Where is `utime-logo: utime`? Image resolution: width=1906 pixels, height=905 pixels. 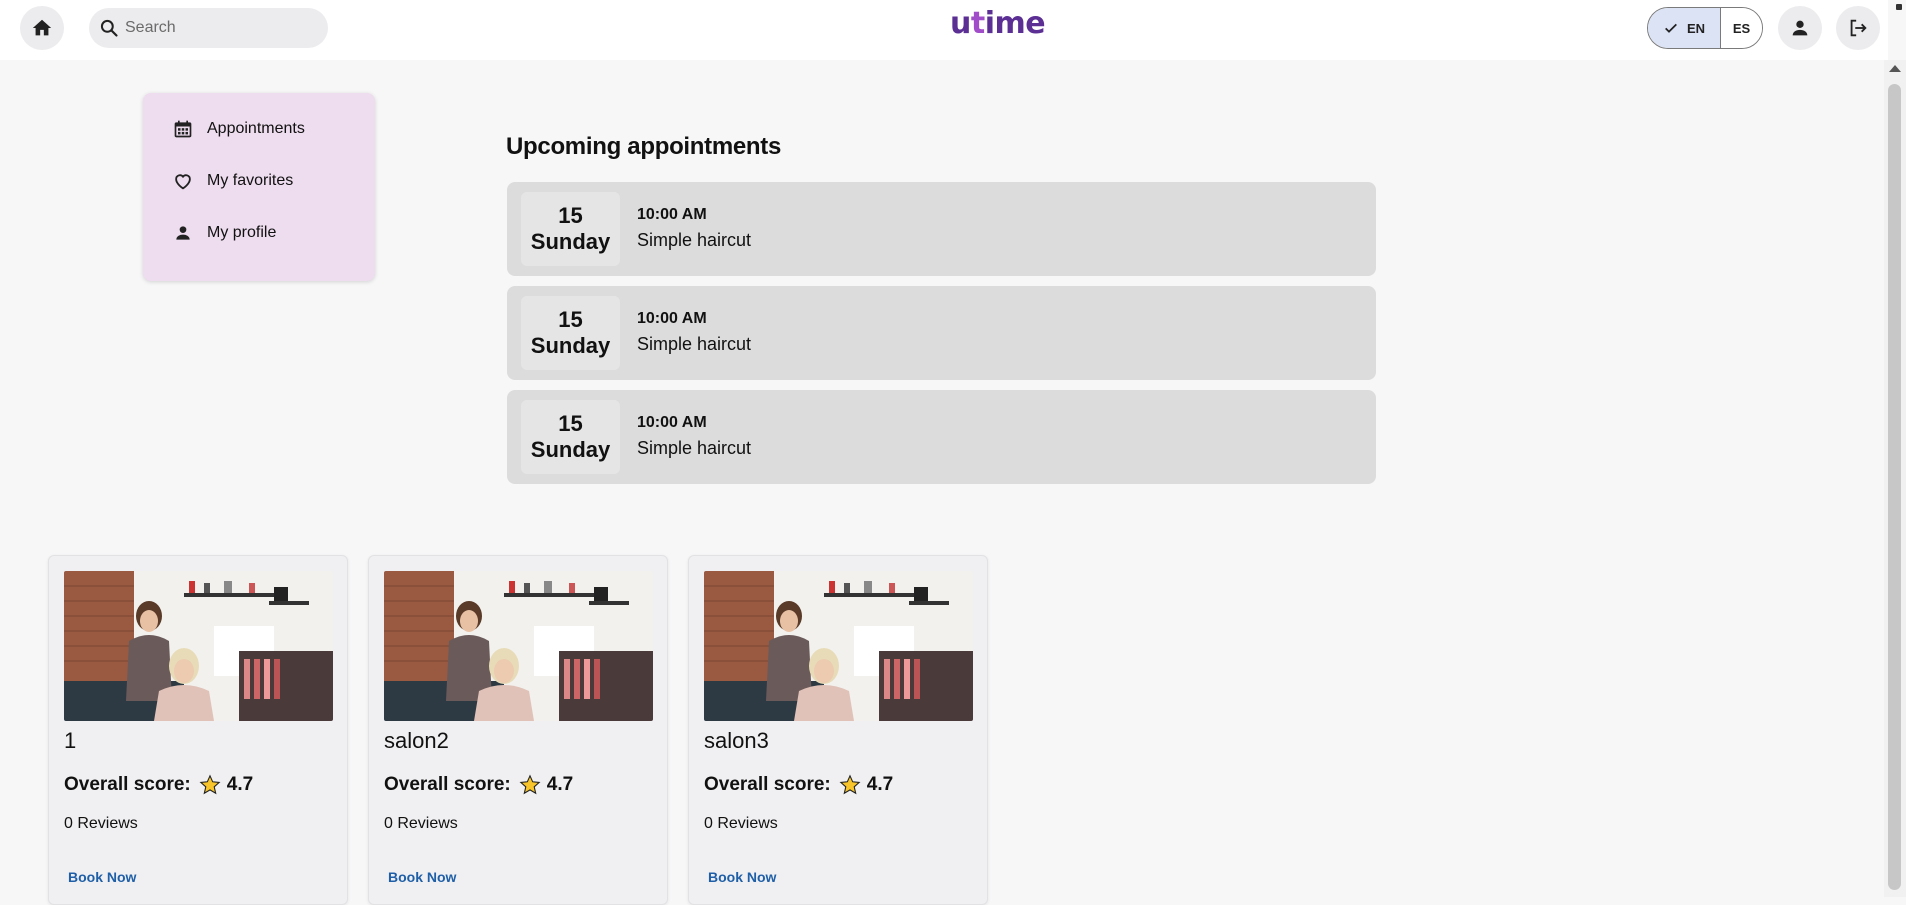
utime-logo: utime is located at coordinates (998, 23).